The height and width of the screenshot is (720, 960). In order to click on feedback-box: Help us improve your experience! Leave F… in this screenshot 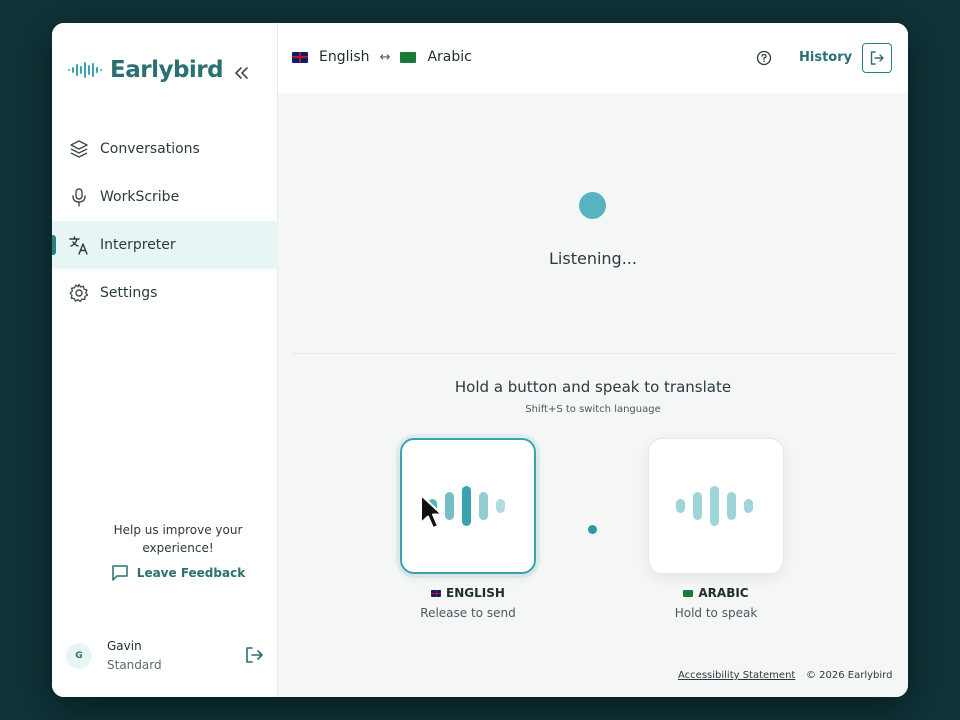, I will do `click(178, 551)`.